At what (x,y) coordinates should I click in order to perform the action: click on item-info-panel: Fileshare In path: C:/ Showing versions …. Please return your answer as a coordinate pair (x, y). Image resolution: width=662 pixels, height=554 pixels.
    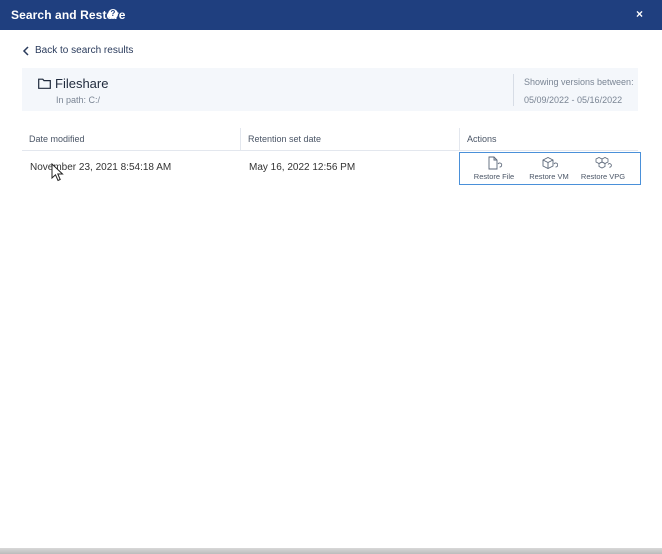
    Looking at the image, I should click on (330, 89).